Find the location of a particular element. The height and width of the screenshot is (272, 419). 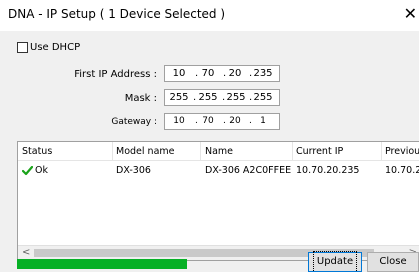

row-model-name: DX-306 is located at coordinates (133, 170).